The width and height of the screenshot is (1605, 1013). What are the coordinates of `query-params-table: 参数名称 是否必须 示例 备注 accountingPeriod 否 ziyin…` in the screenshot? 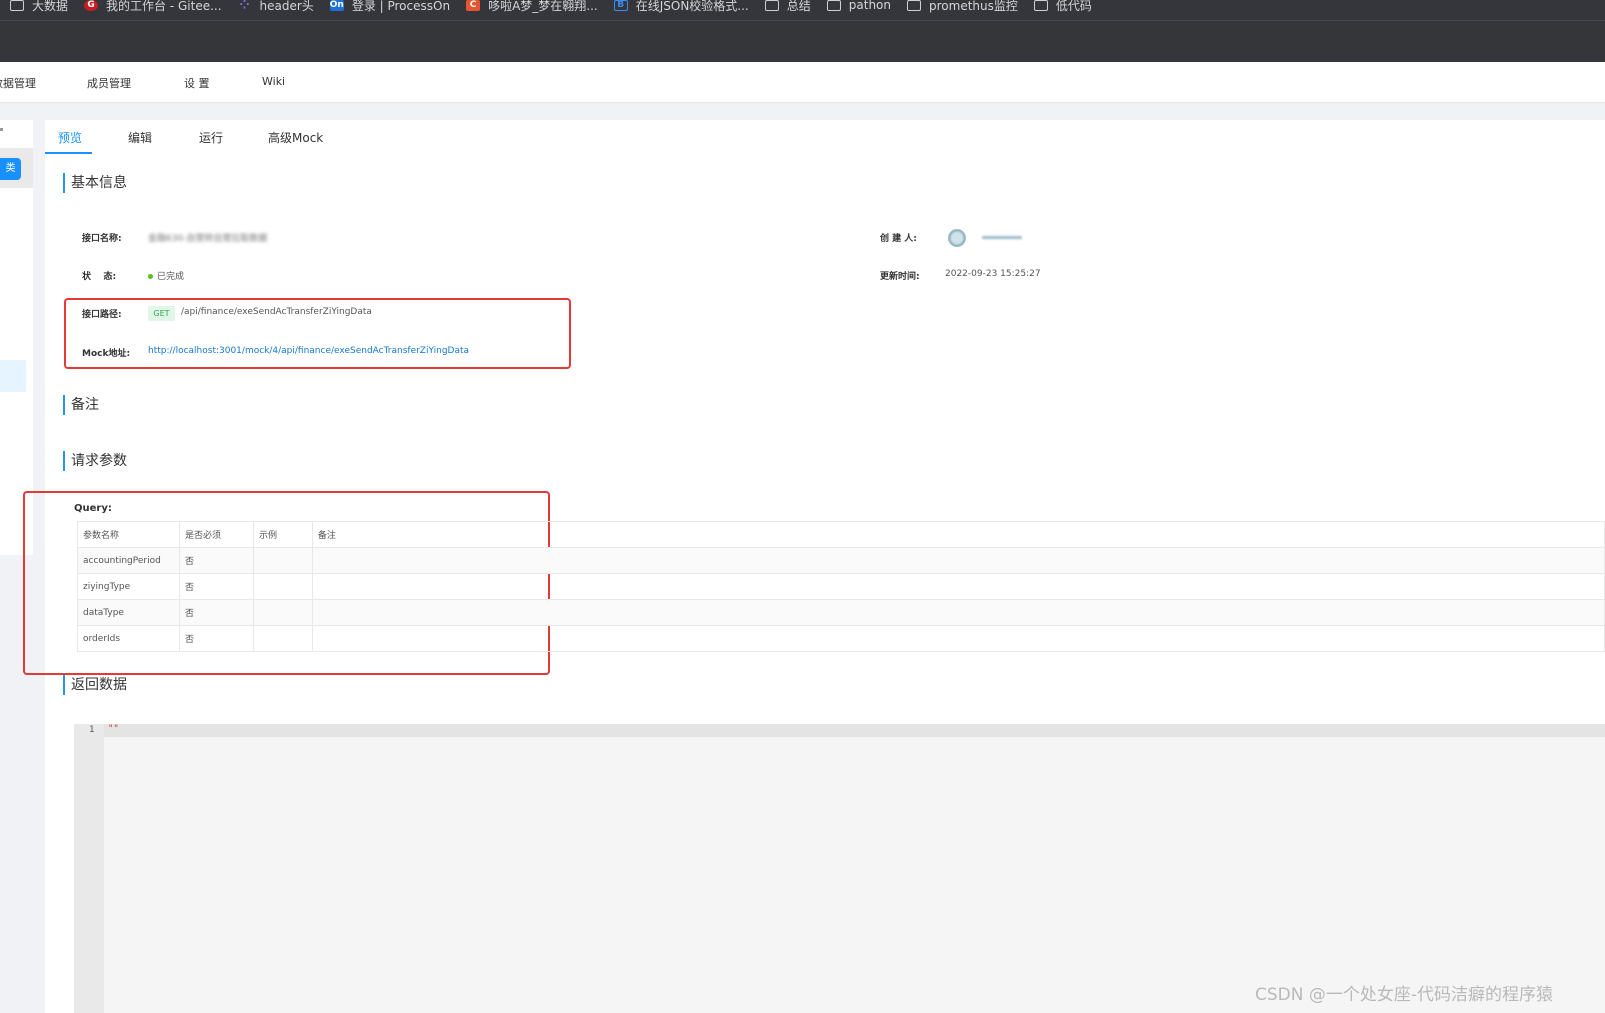 It's located at (841, 586).